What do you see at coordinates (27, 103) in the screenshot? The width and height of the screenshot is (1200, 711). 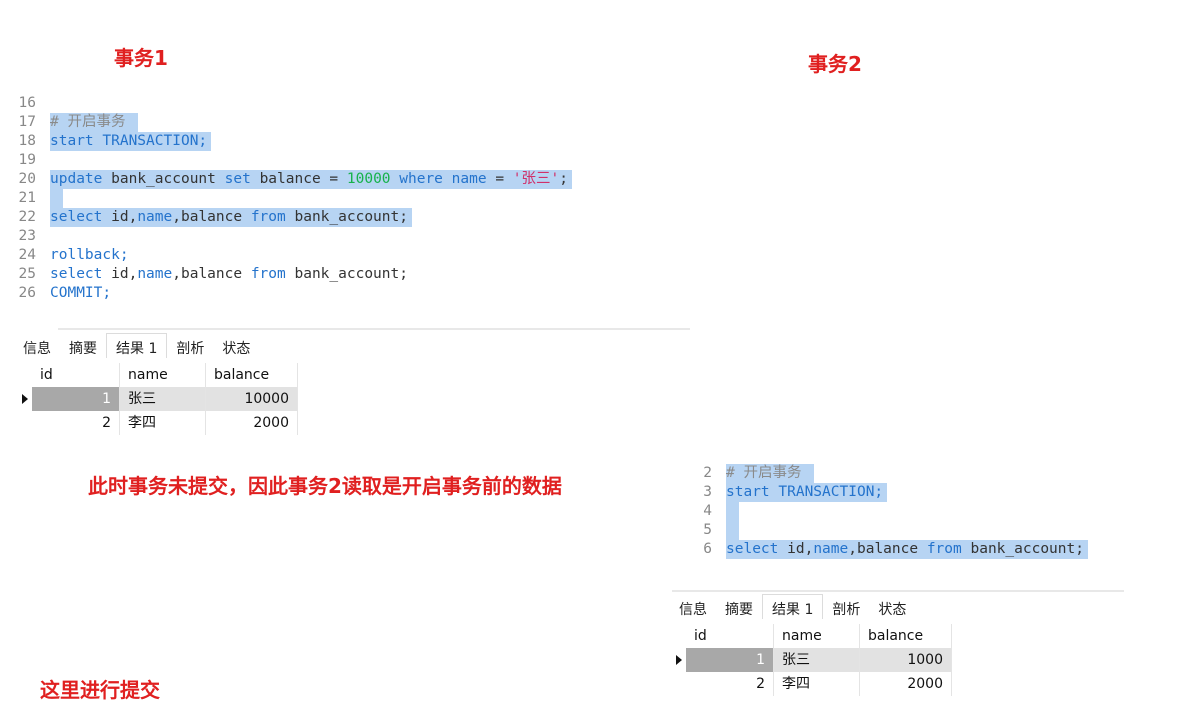 I see `line-number: 16` at bounding box center [27, 103].